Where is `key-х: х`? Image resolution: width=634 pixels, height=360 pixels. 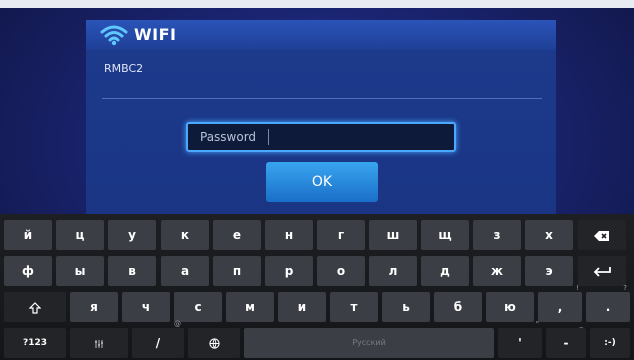
key-х: х is located at coordinates (549, 235).